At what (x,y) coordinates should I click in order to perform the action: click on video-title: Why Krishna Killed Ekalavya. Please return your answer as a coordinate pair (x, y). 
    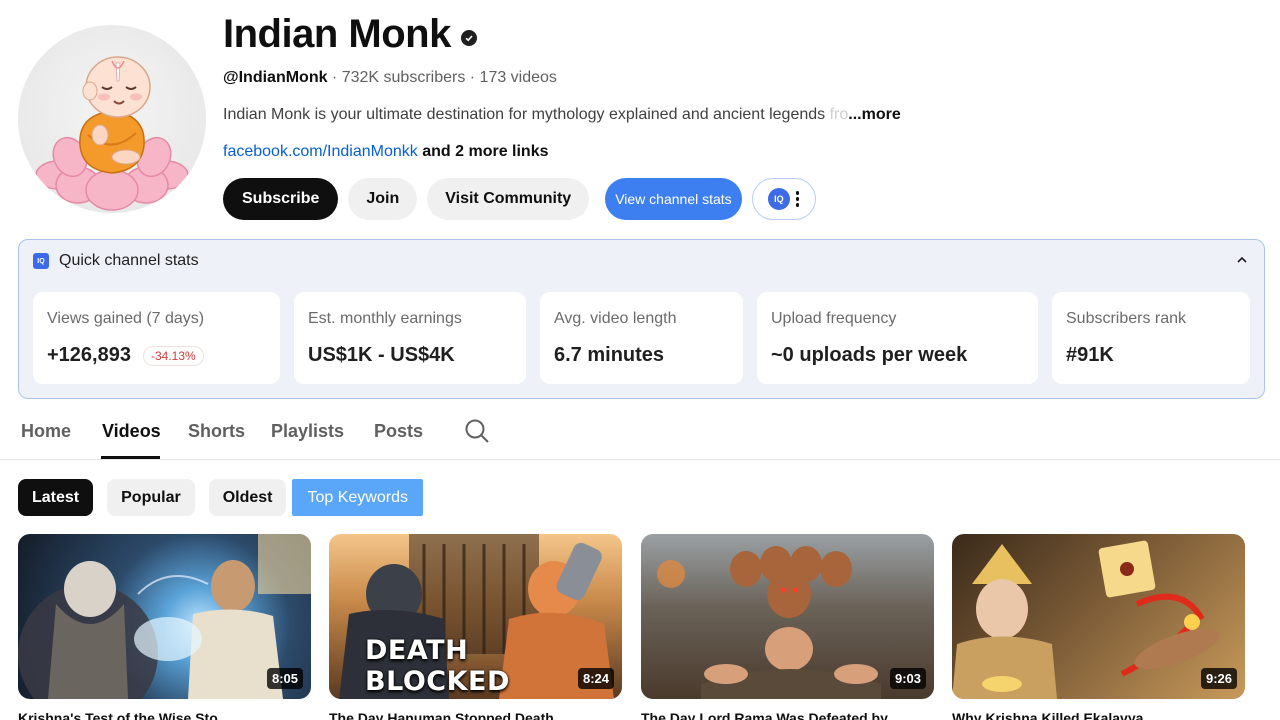
    Looking at the image, I should click on (1098, 715).